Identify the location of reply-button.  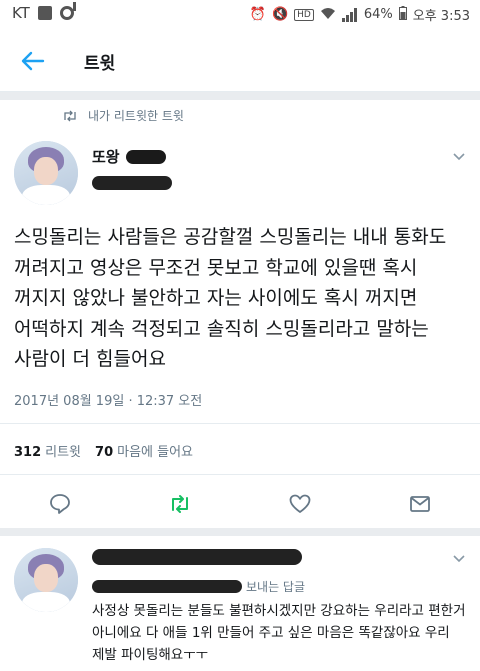
(60, 504).